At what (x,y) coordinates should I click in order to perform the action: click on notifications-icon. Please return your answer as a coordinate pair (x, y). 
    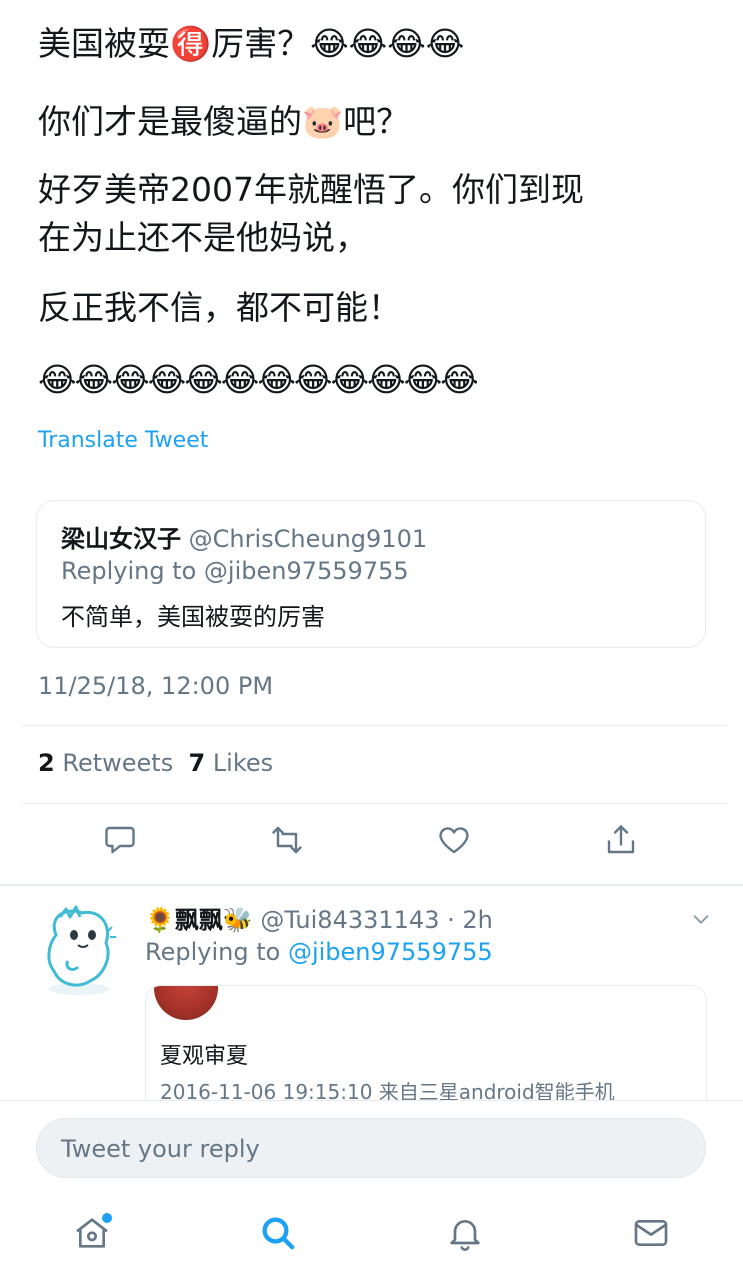
    Looking at the image, I should click on (467, 1235).